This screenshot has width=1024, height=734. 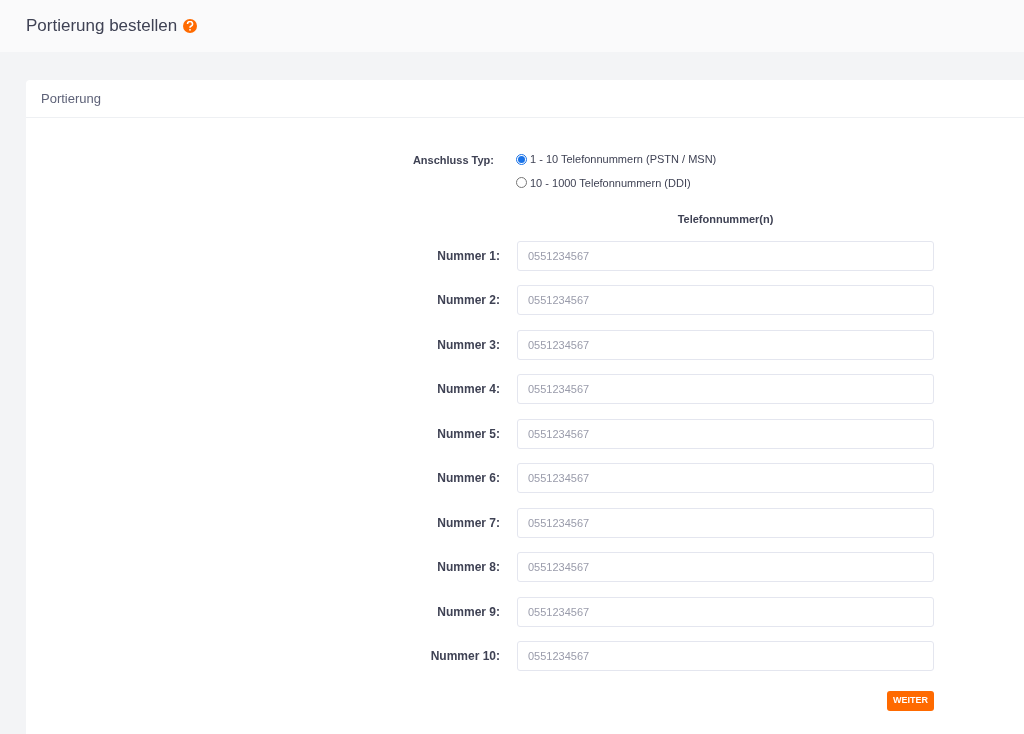 What do you see at coordinates (468, 567) in the screenshot?
I see `field-label: Nummer 8:` at bounding box center [468, 567].